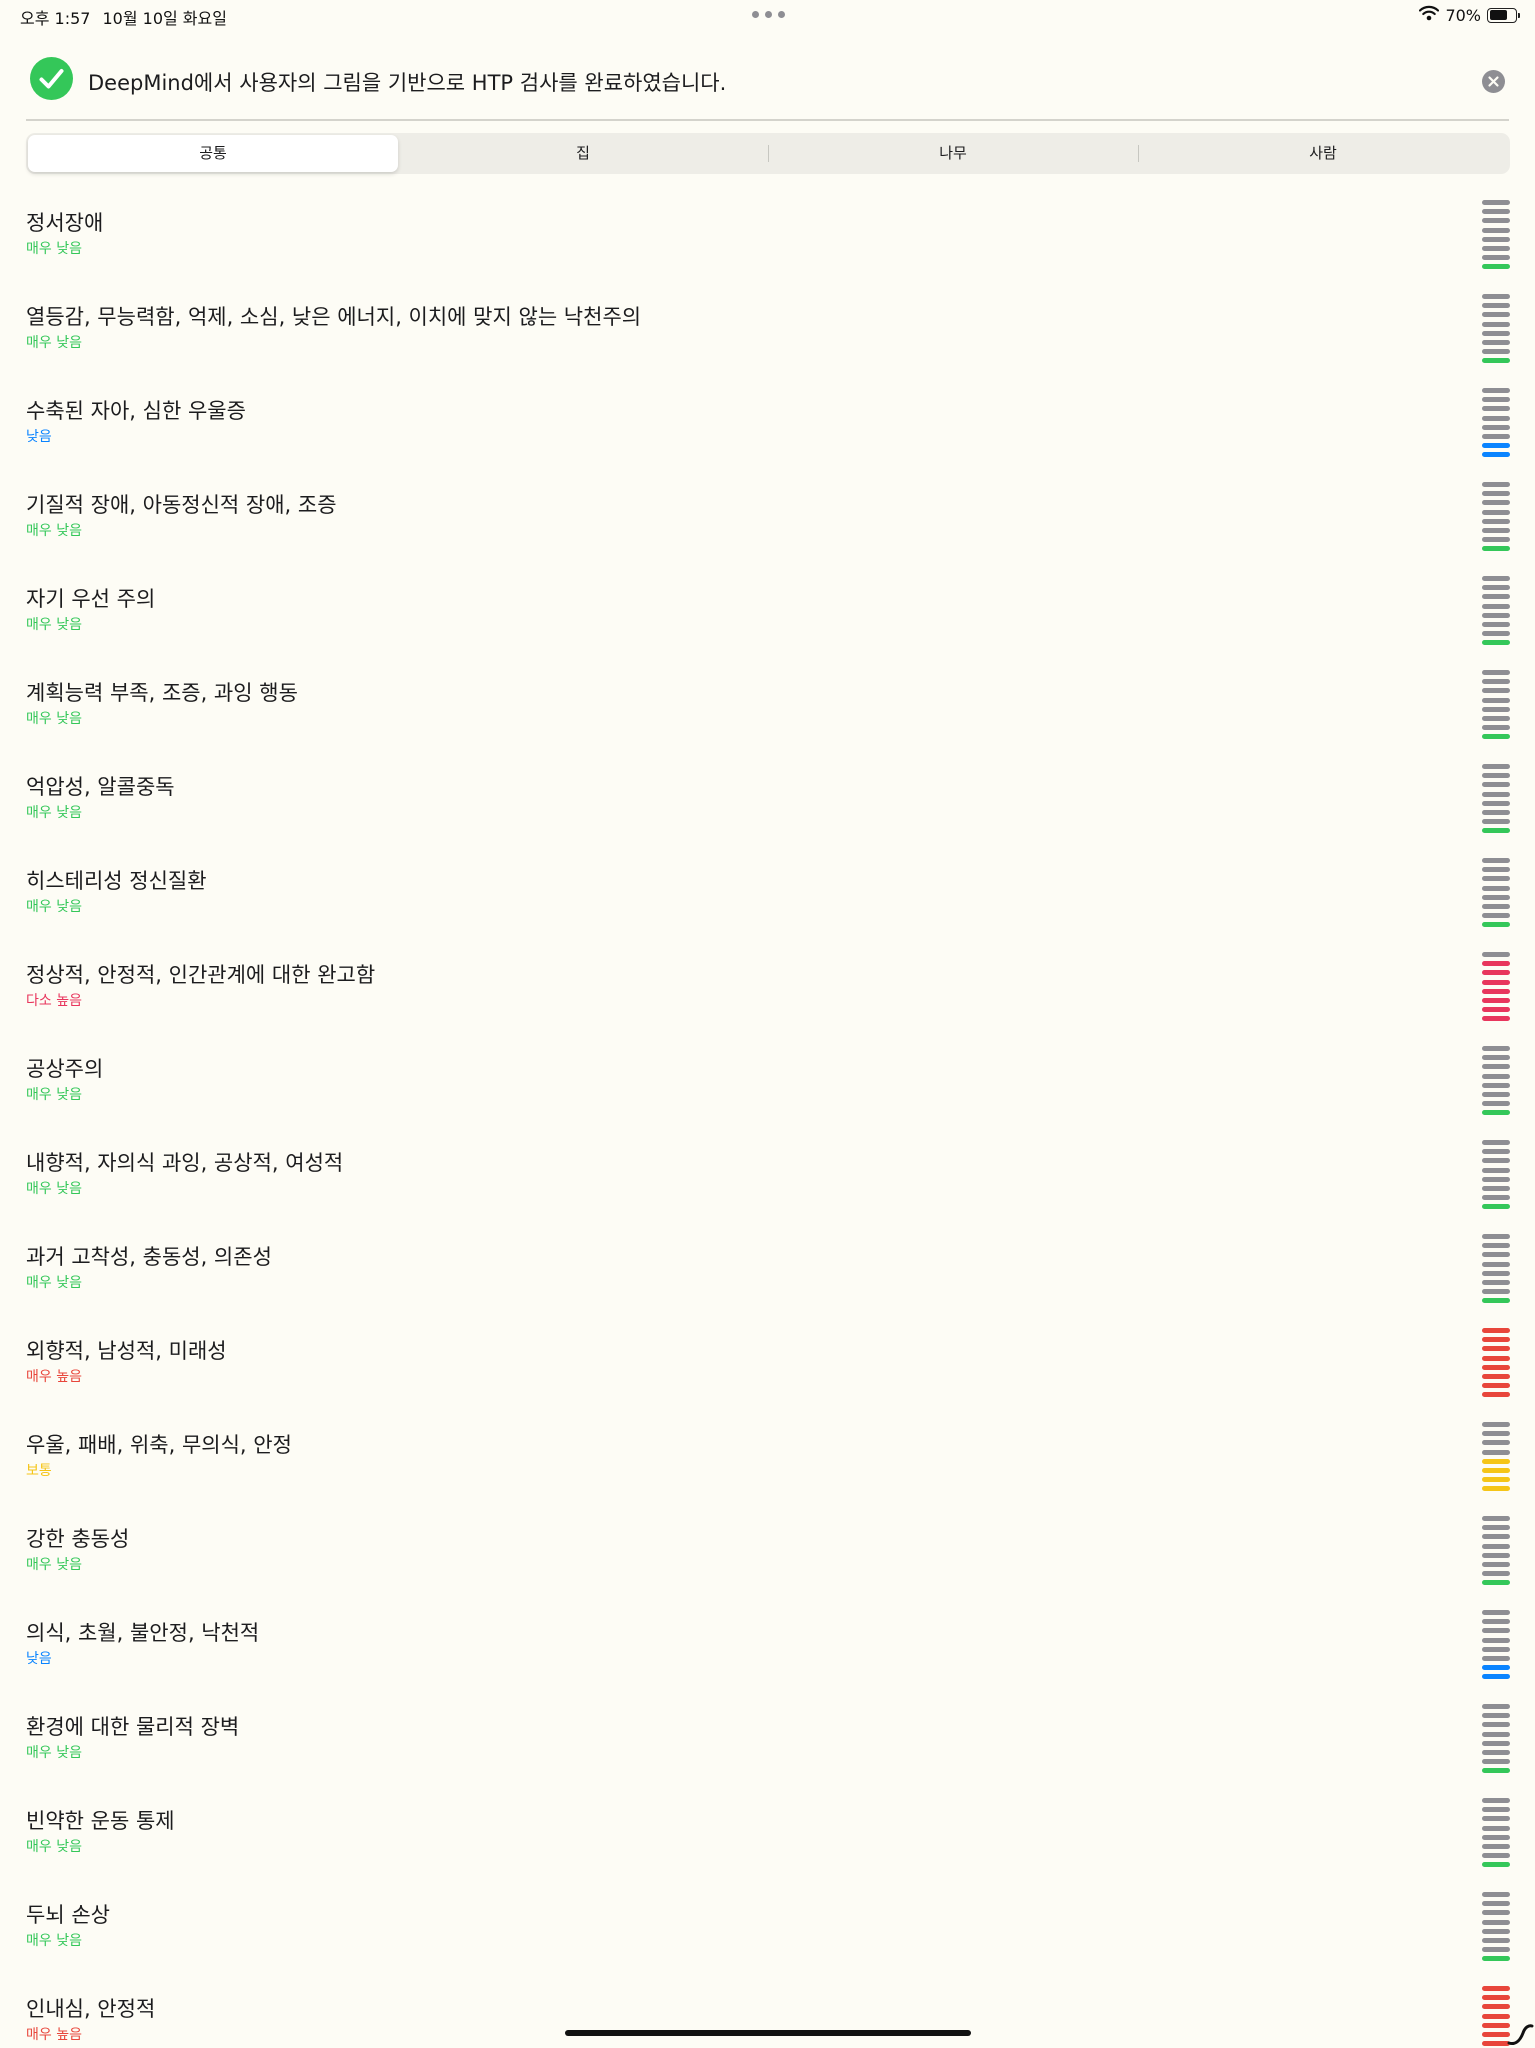 The height and width of the screenshot is (2048, 1535). I want to click on item-title: 공상주의, so click(65, 1069).